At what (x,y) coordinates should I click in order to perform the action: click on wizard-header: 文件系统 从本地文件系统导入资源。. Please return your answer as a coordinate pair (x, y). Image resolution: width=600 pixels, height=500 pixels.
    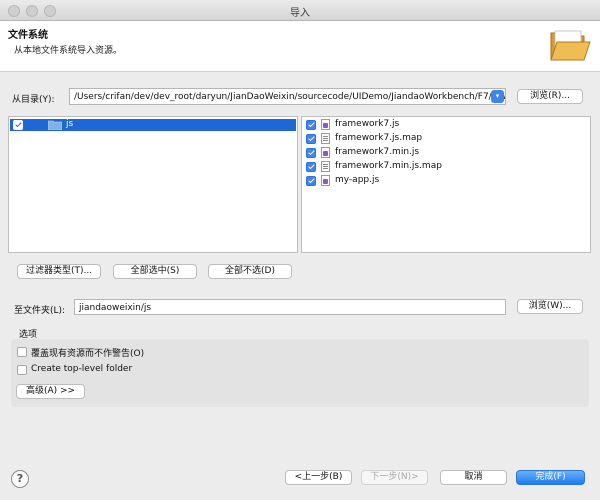
    Looking at the image, I should click on (300, 46).